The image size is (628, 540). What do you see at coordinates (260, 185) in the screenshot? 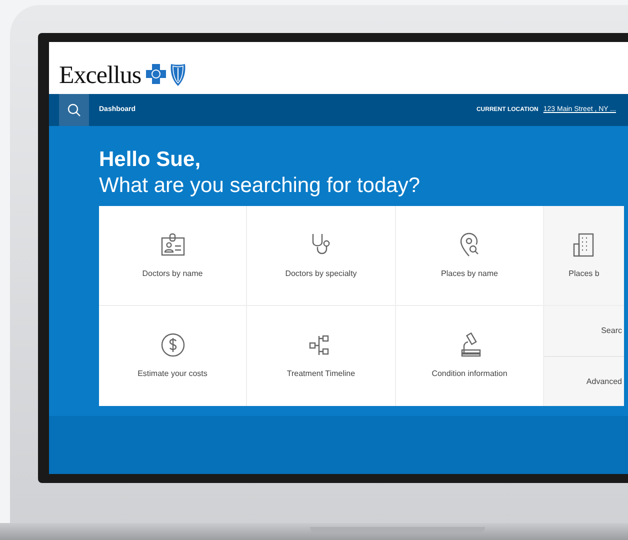
I see `search-question: What are you searching for today?` at bounding box center [260, 185].